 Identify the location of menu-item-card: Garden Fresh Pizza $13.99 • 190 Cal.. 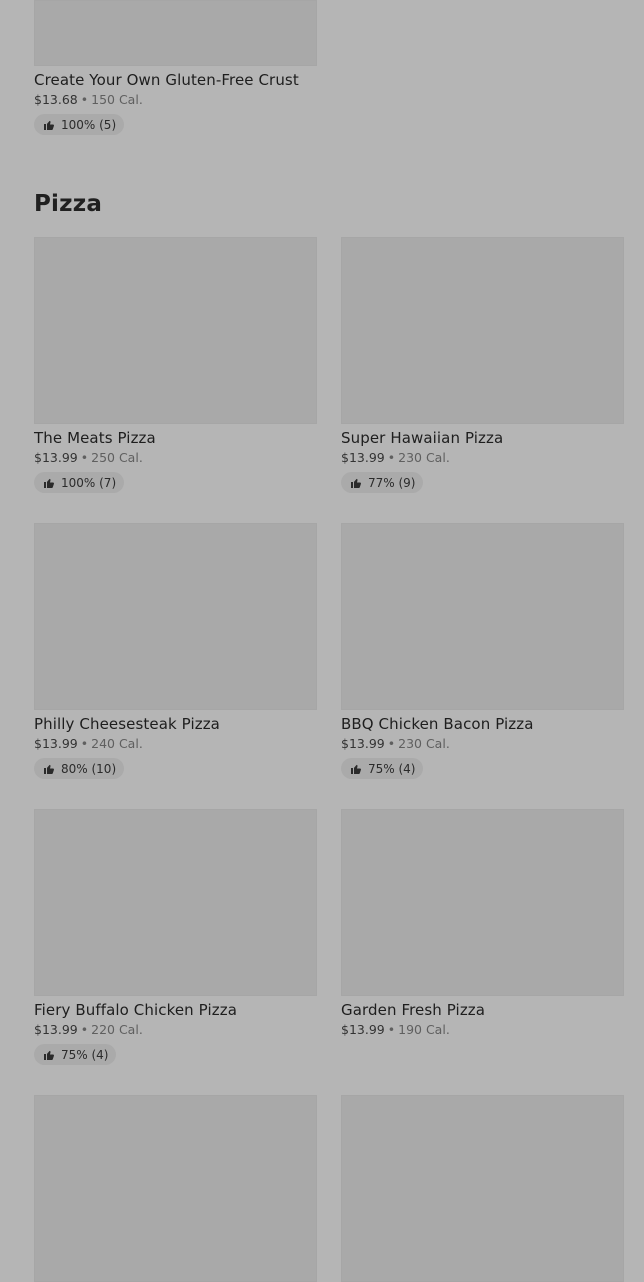
(482, 923).